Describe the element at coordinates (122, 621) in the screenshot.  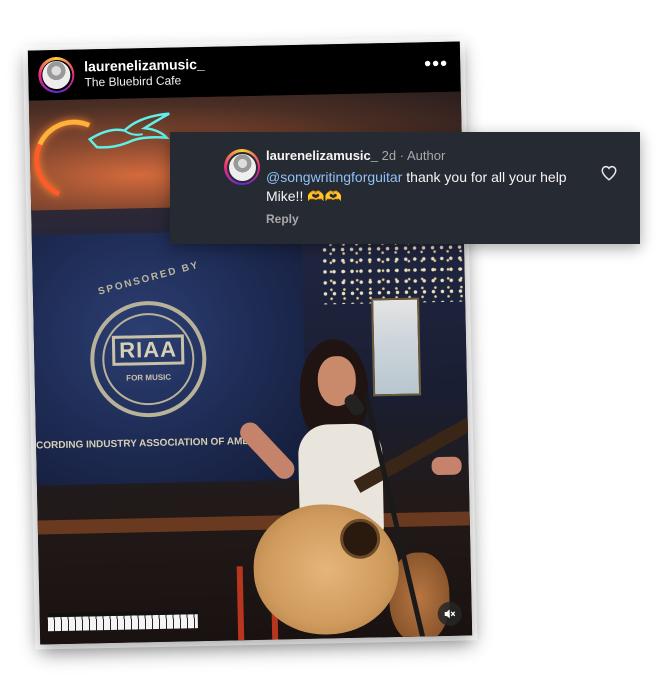
I see `keyboard-instrument` at that location.